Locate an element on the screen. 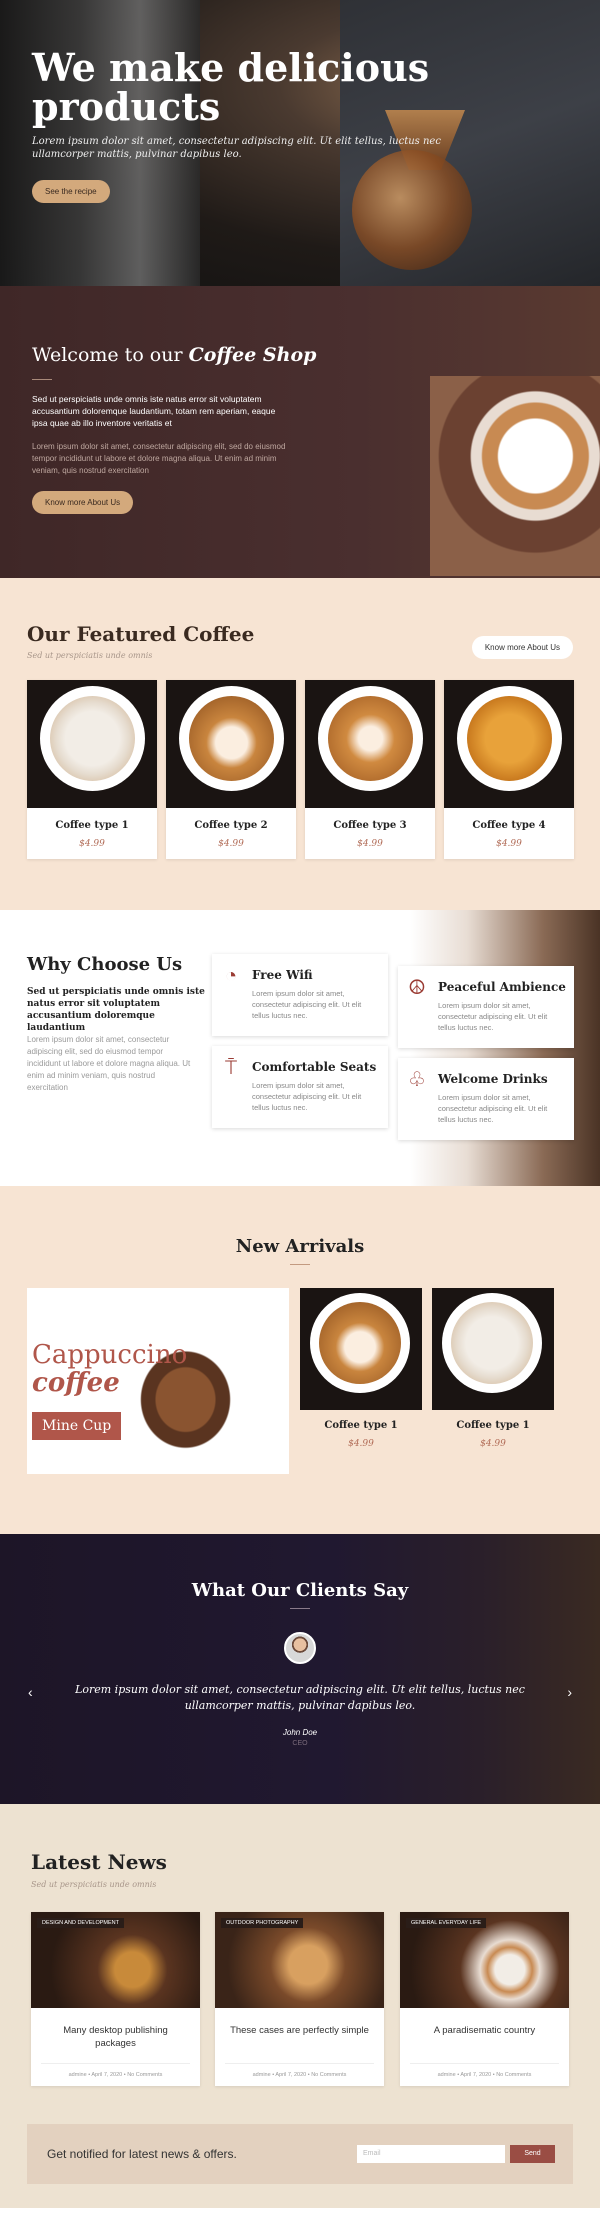  product-name: Coffee type 3 is located at coordinates (370, 825).